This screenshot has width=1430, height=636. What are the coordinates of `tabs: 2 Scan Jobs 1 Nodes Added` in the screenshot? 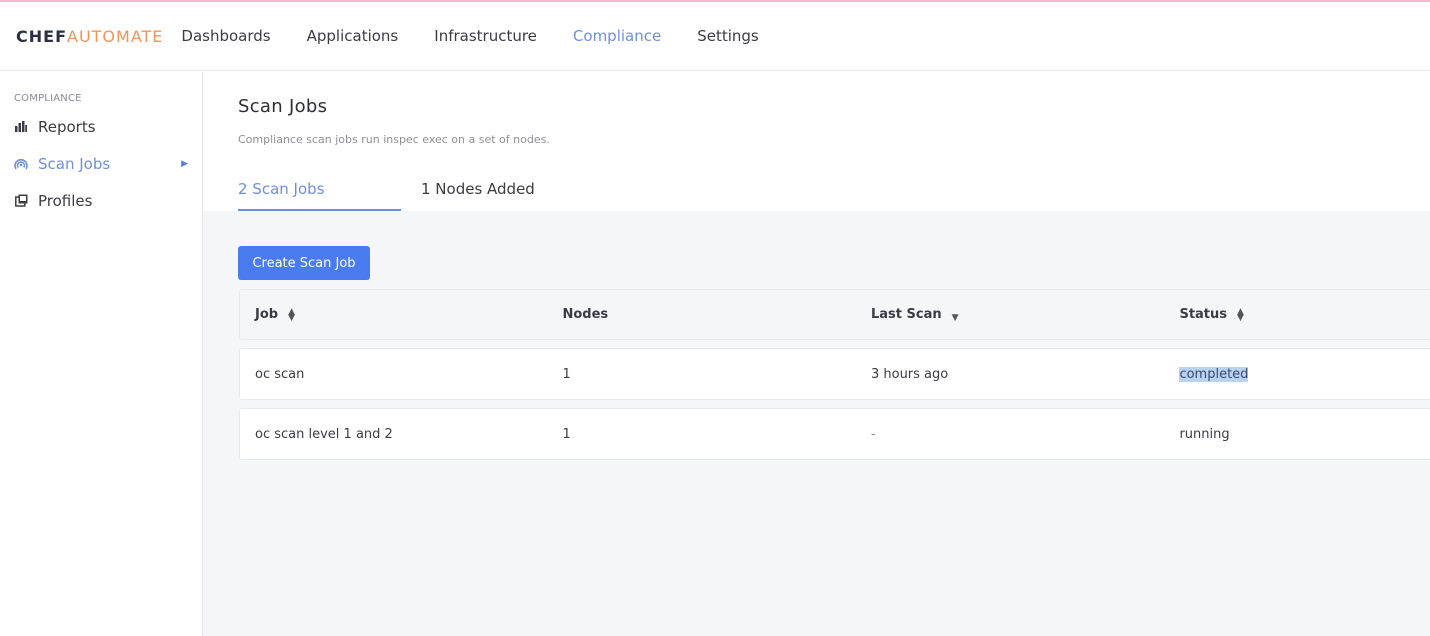 It's located at (386, 195).